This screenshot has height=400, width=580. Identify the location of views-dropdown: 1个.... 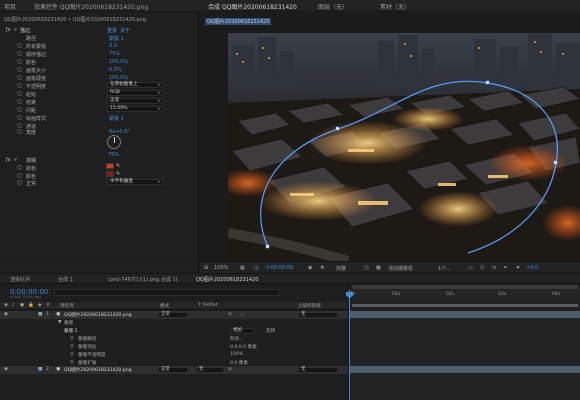
(444, 268).